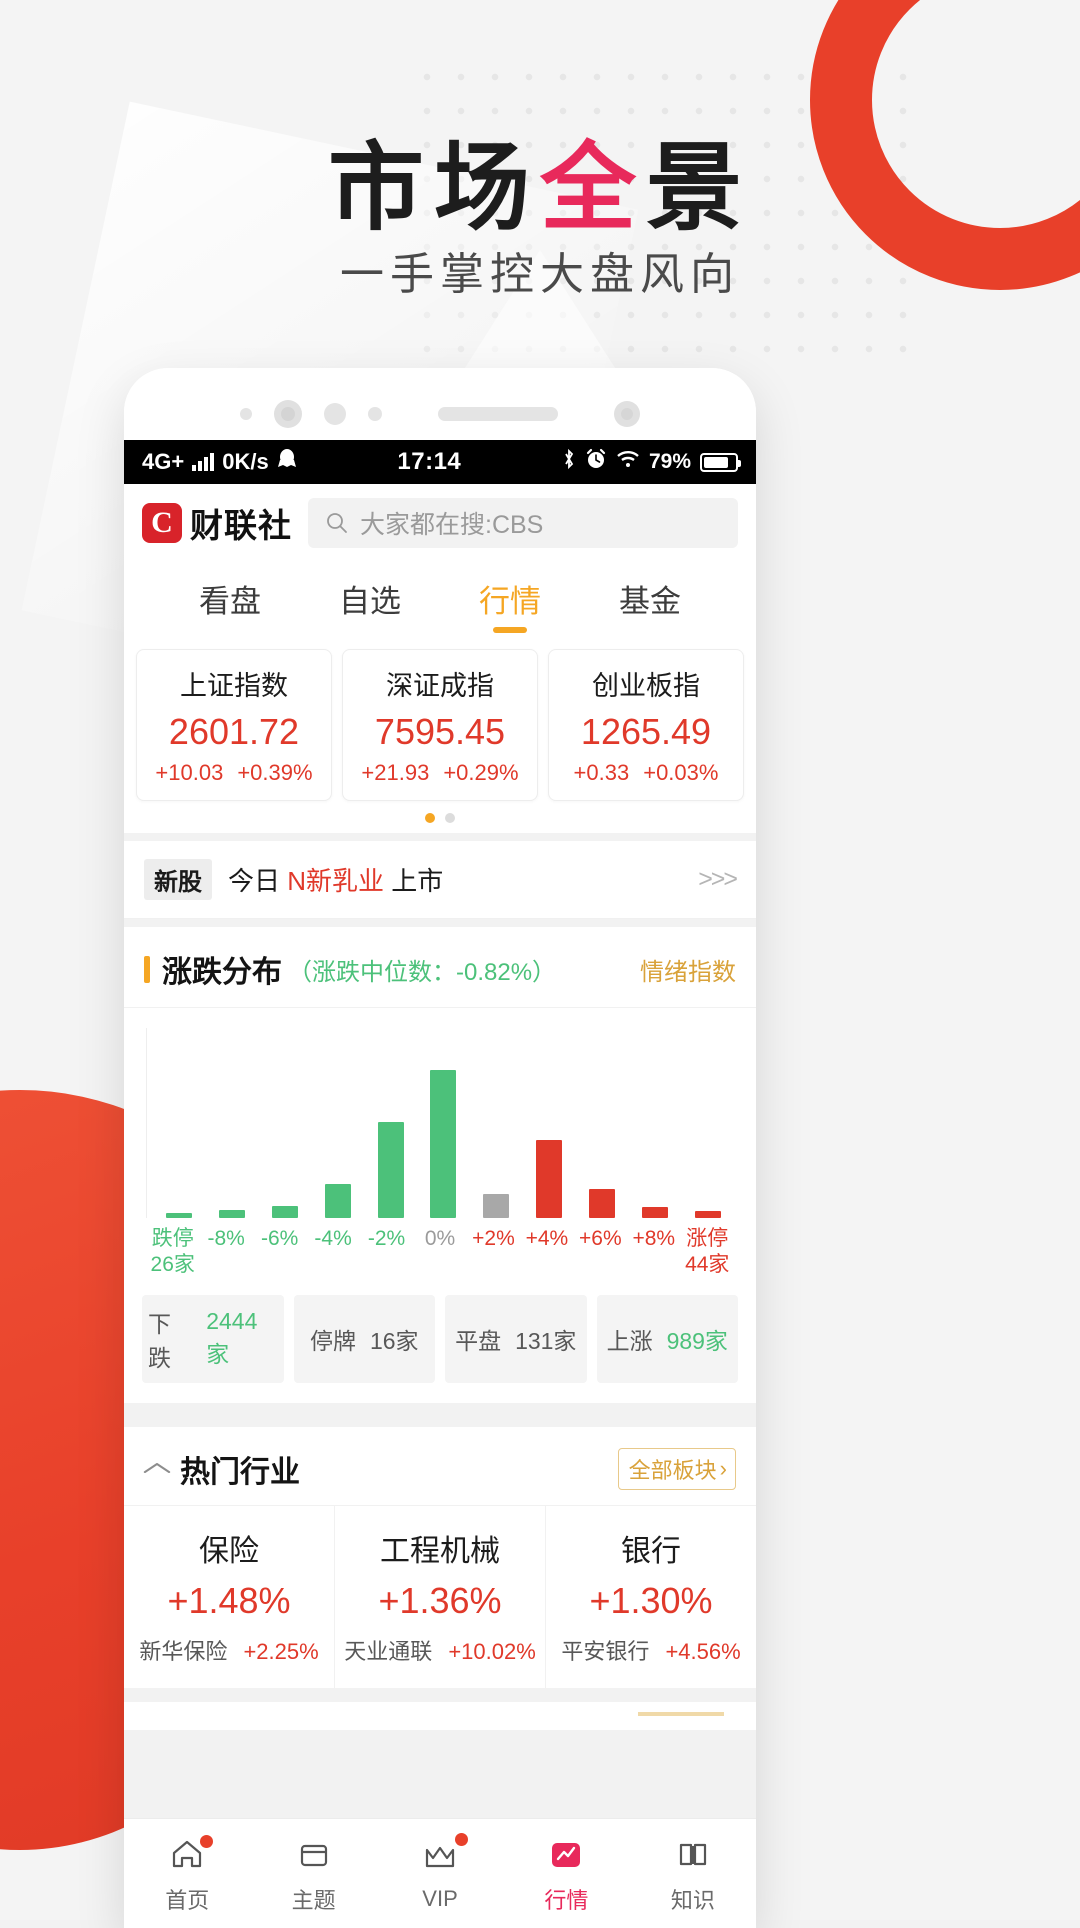  What do you see at coordinates (440, 598) in the screenshot?
I see `main-tabs: 看盘 自选 行情 基金` at bounding box center [440, 598].